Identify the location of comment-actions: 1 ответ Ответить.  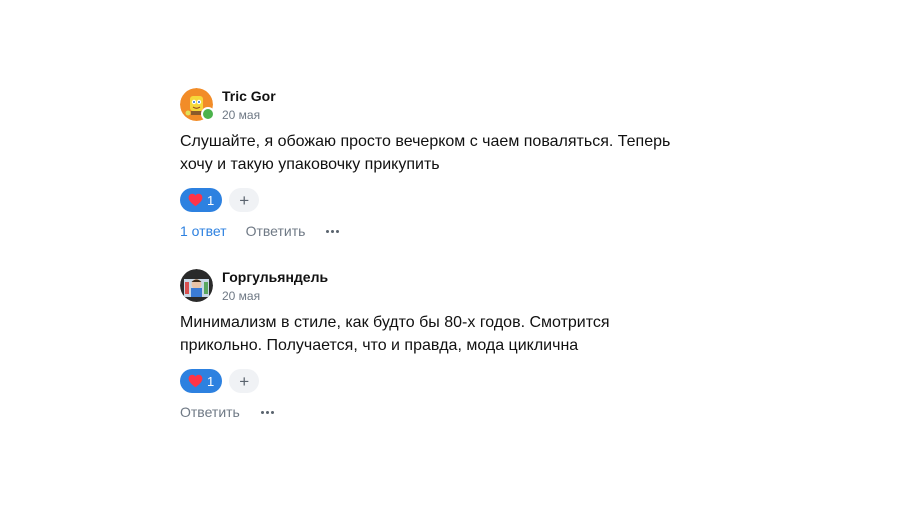
(480, 231).